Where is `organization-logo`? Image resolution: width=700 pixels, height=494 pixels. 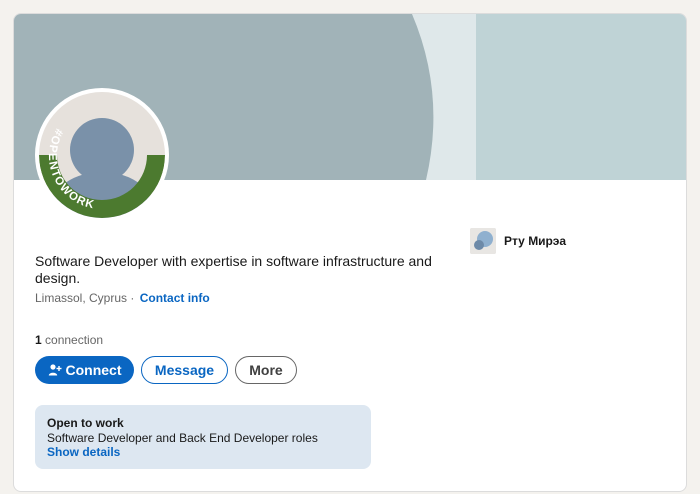 organization-logo is located at coordinates (483, 241).